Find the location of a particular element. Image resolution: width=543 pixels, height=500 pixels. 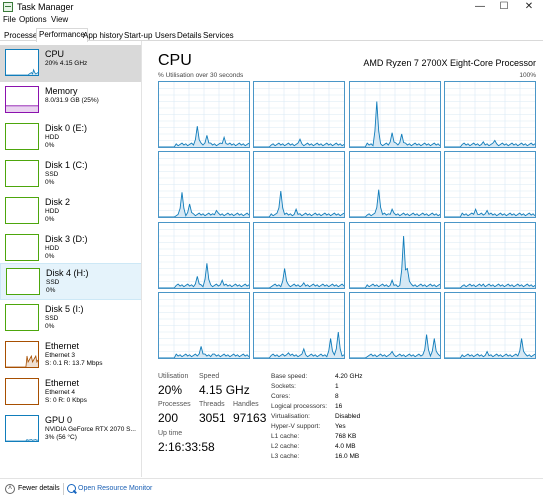

menu-view: View is located at coordinates (59, 19).